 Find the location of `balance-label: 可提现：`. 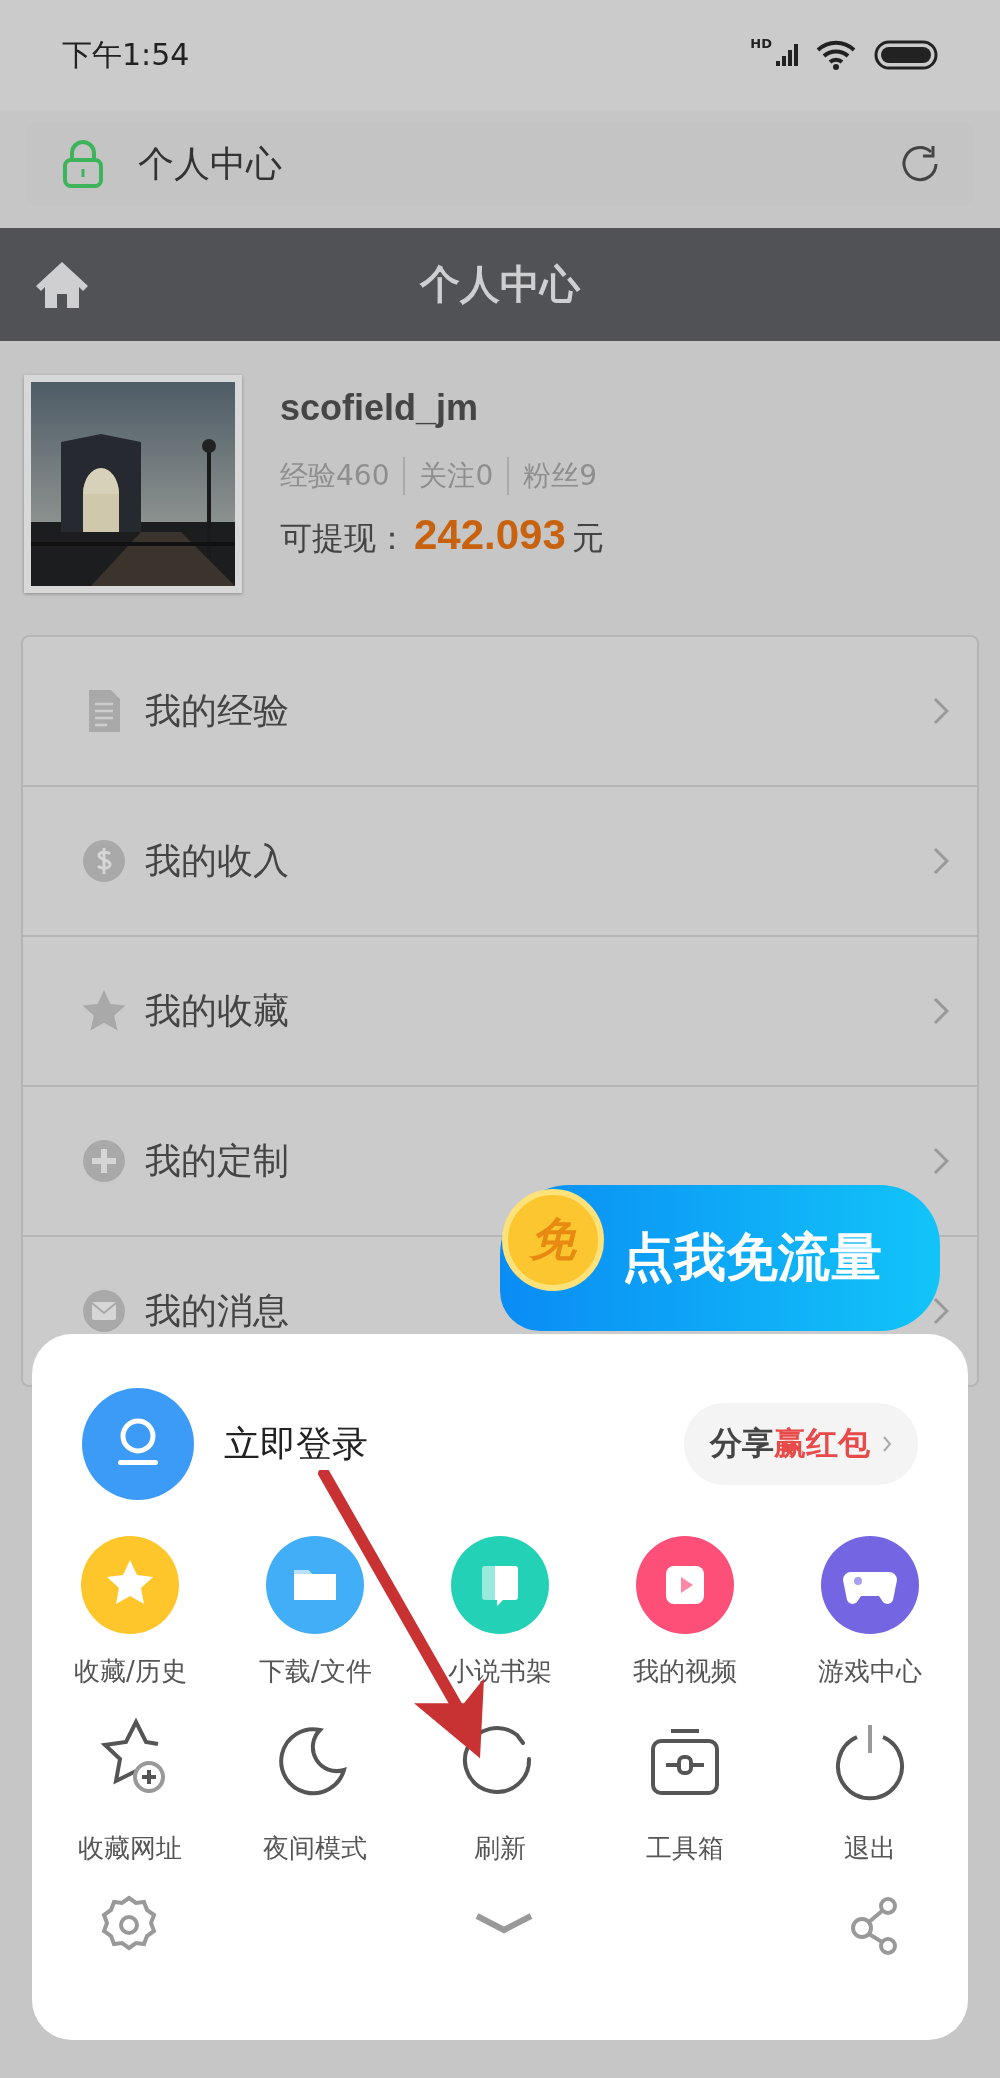

balance-label: 可提现： is located at coordinates (344, 538).